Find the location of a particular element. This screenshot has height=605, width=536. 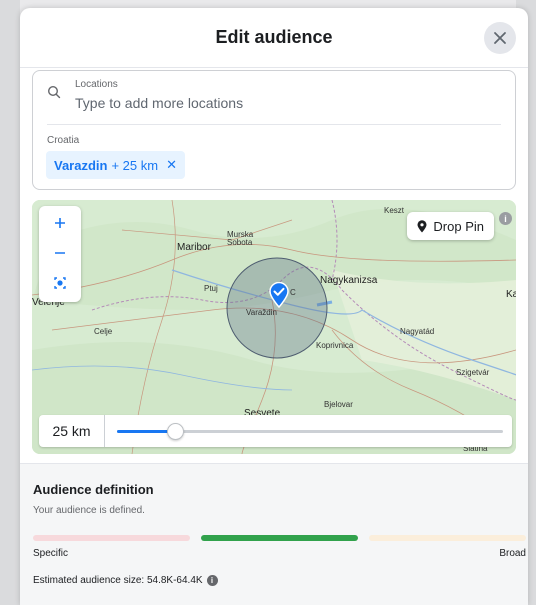

map-label-szigetvar: Szigetvár is located at coordinates (473, 372).